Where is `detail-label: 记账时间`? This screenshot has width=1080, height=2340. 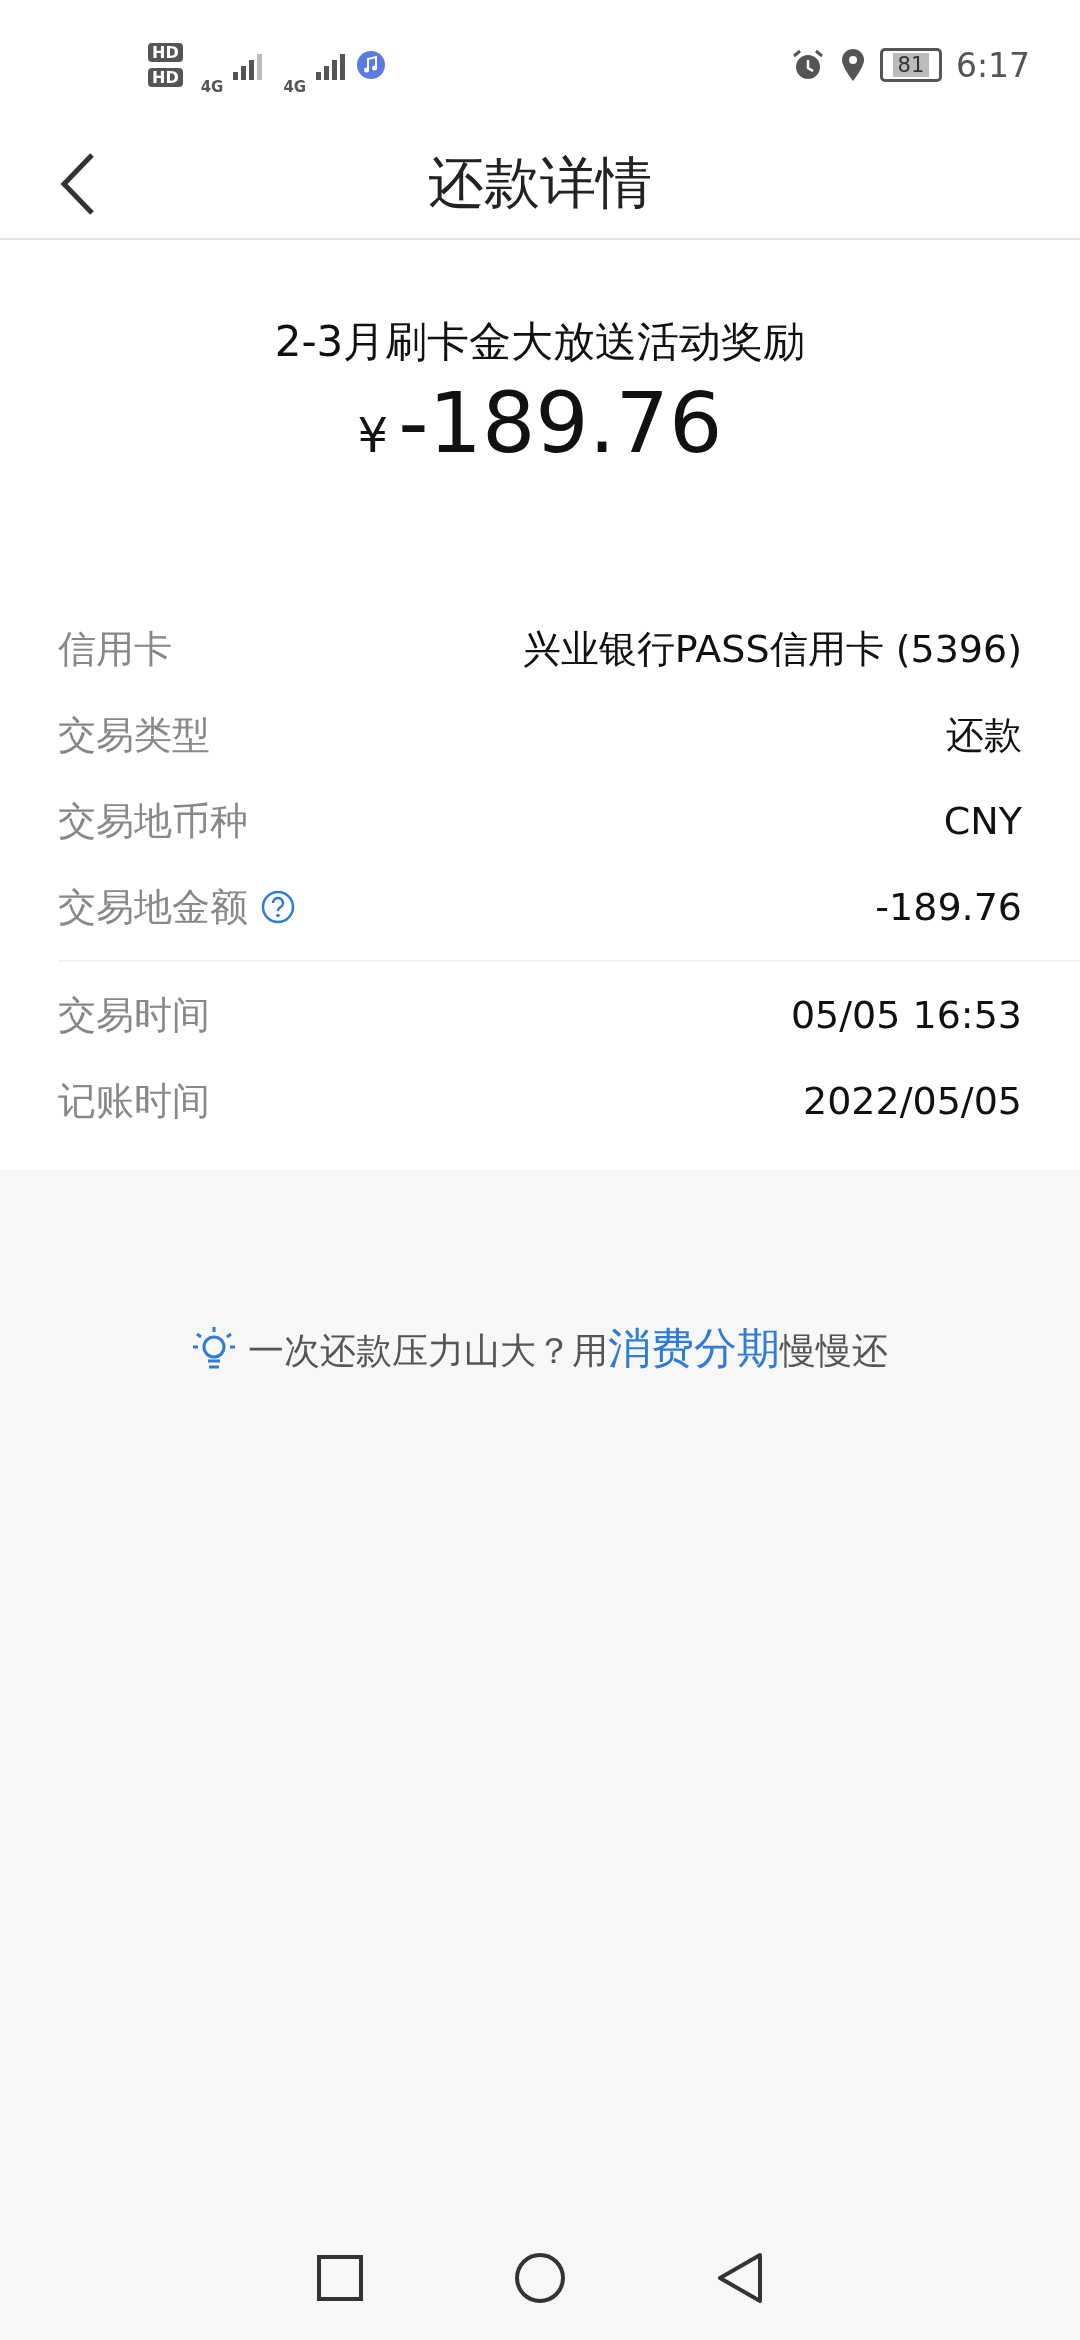 detail-label: 记账时间 is located at coordinates (134, 1101).